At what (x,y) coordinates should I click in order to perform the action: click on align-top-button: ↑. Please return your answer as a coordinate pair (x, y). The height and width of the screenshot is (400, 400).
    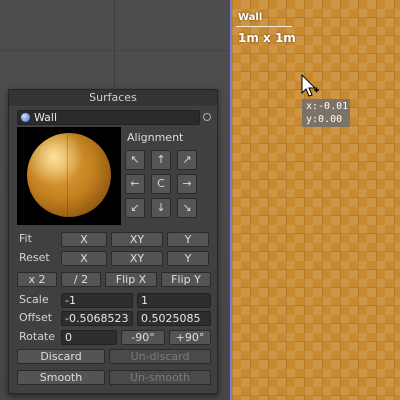
    Looking at the image, I should click on (161, 160).